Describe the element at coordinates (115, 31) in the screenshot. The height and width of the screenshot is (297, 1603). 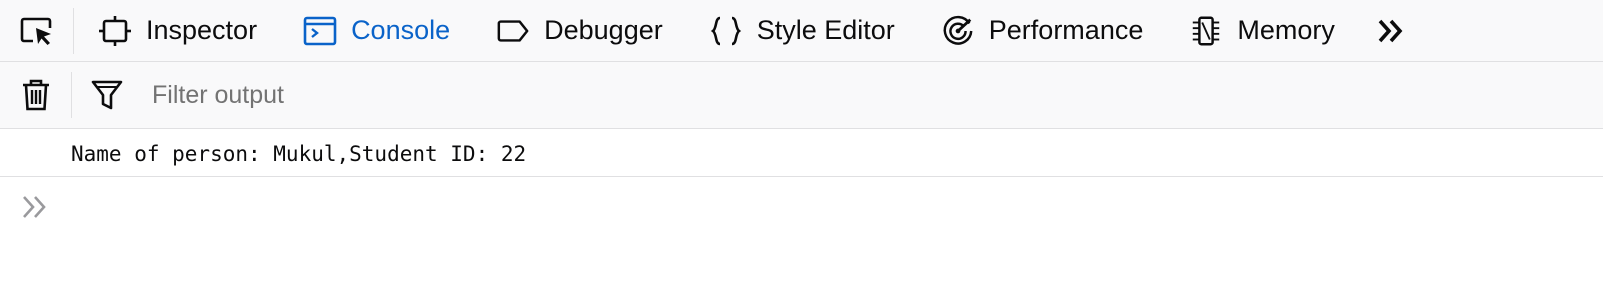
I see `inspector-icon` at that location.